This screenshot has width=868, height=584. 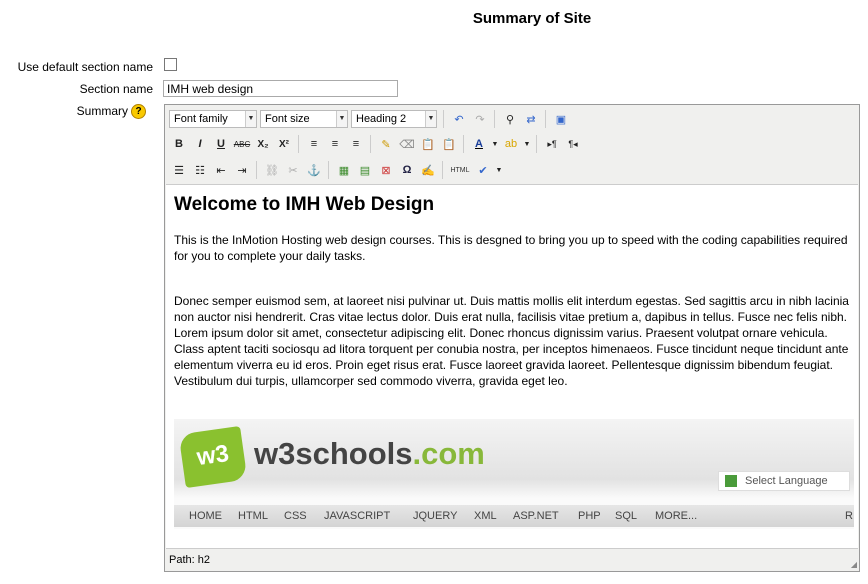 I want to click on editor-status-path: Path: h2, so click(x=512, y=559).